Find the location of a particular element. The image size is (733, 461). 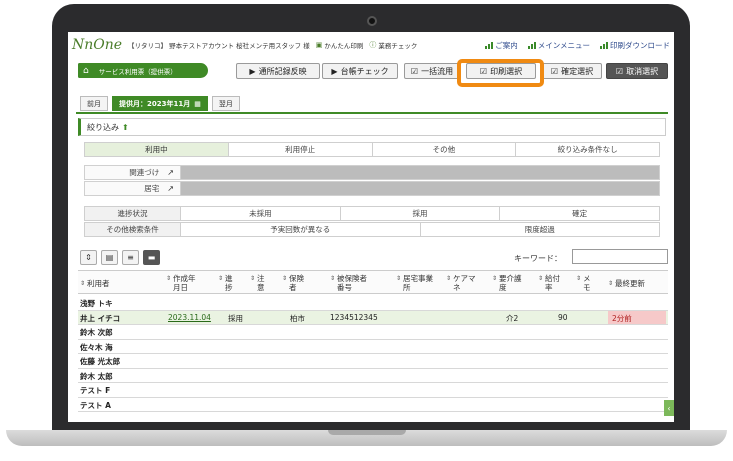

col-memo: ⇕ メモ is located at coordinates (584, 283).